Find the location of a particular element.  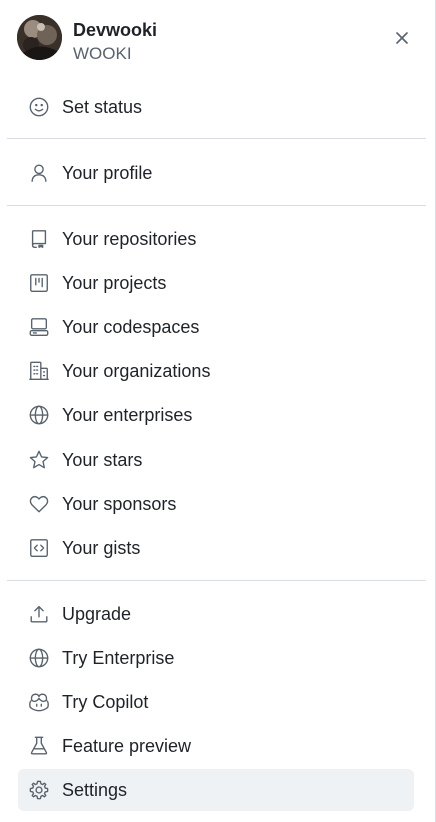

repo-icon is located at coordinates (40, 239).